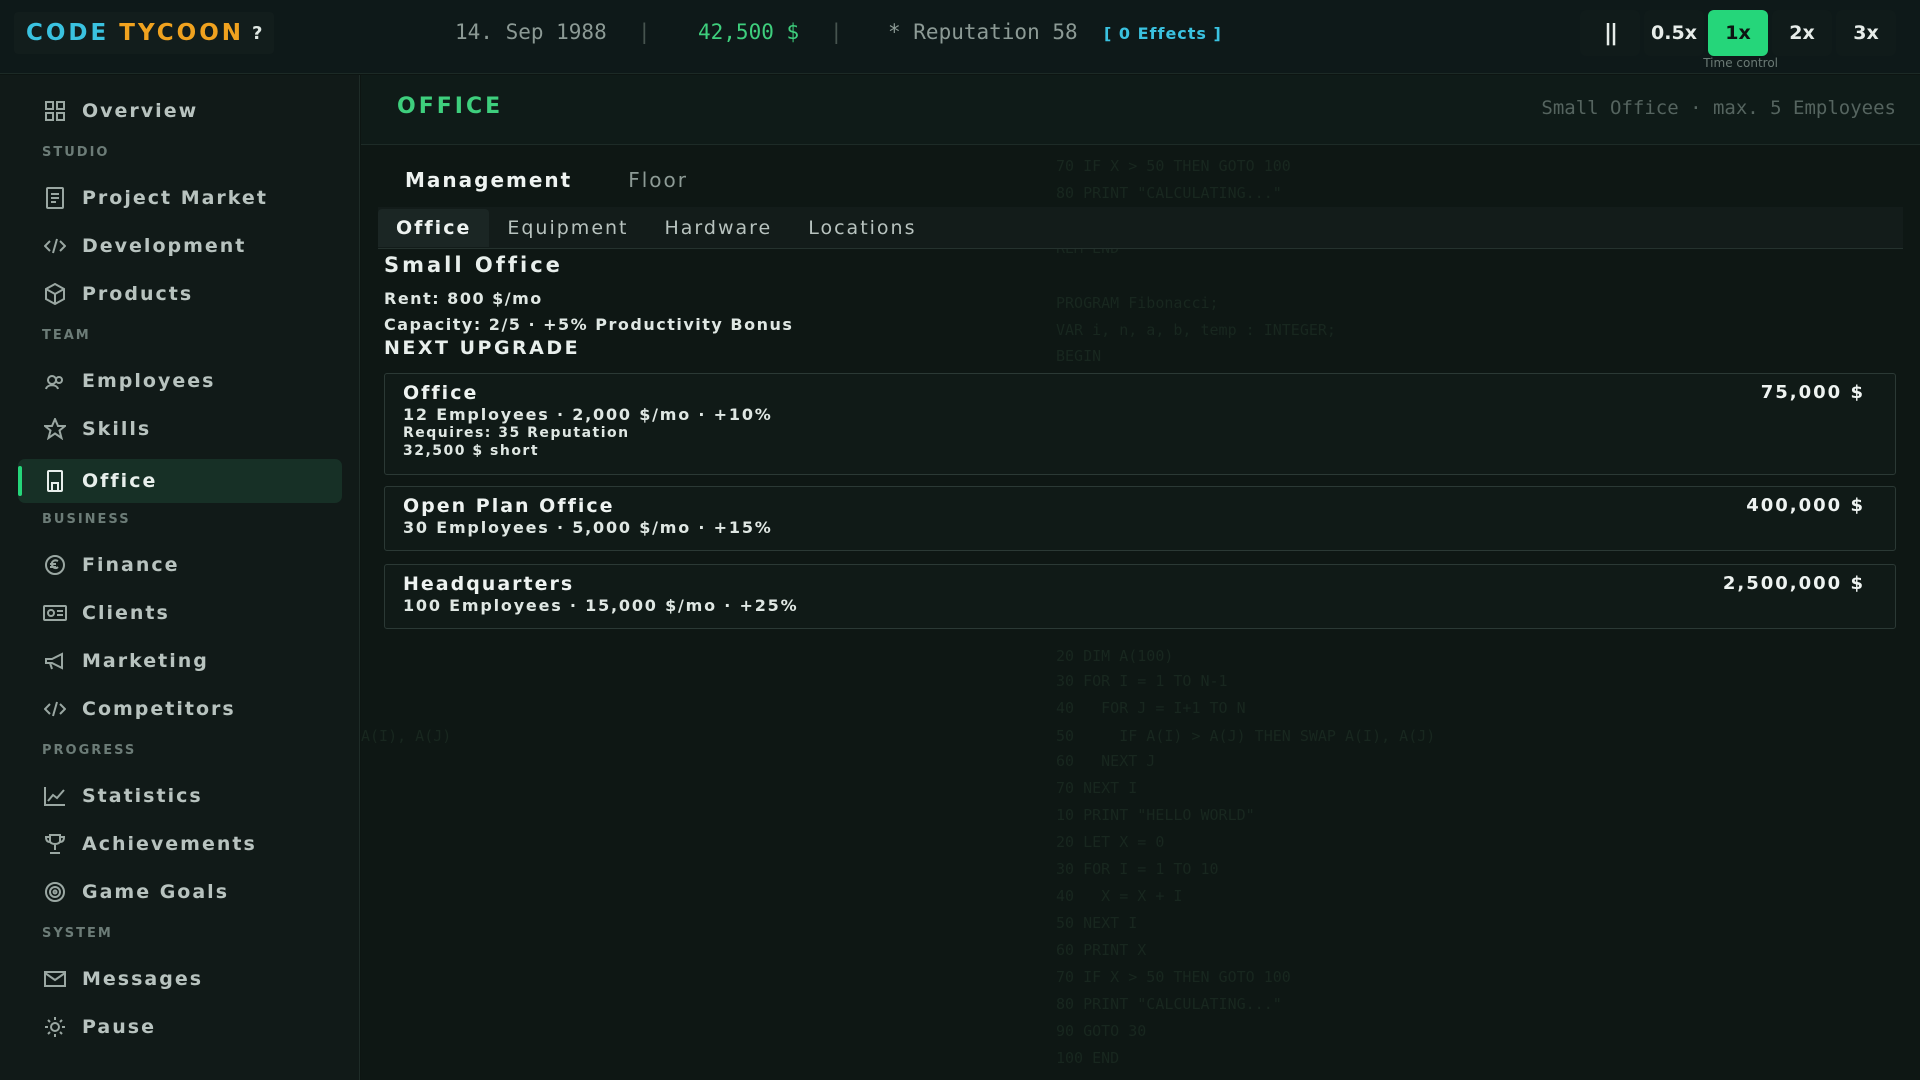 The width and height of the screenshot is (1920, 1080). I want to click on sidebar-item-game-goals: Game Goals, so click(180, 892).